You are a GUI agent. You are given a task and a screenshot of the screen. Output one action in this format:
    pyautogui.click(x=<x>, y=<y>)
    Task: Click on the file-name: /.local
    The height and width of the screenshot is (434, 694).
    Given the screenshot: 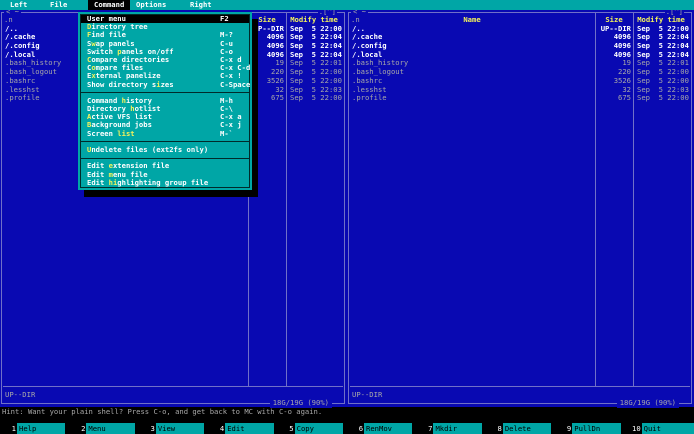 What is the action you would take?
    pyautogui.click(x=367, y=54)
    